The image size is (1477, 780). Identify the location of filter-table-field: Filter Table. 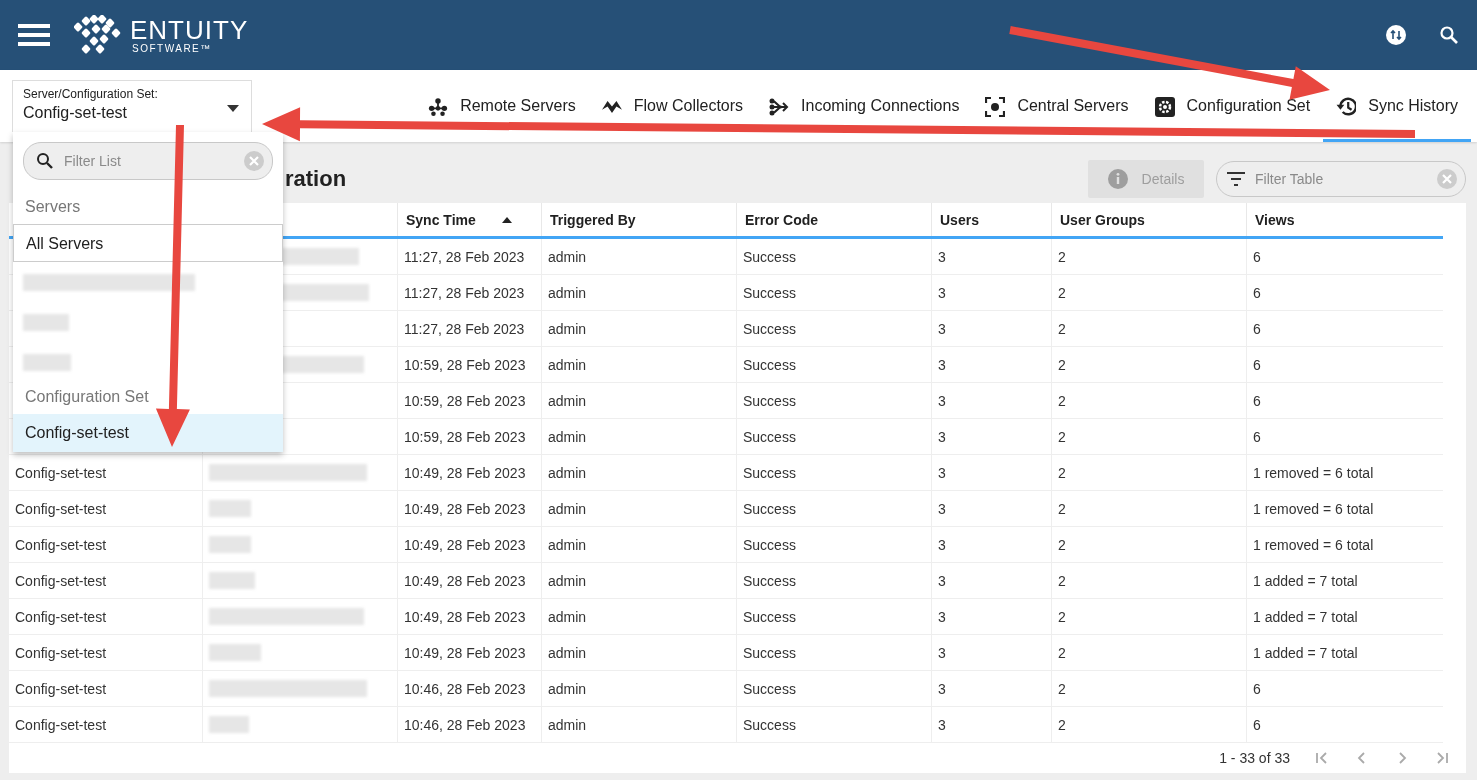
(1341, 178).